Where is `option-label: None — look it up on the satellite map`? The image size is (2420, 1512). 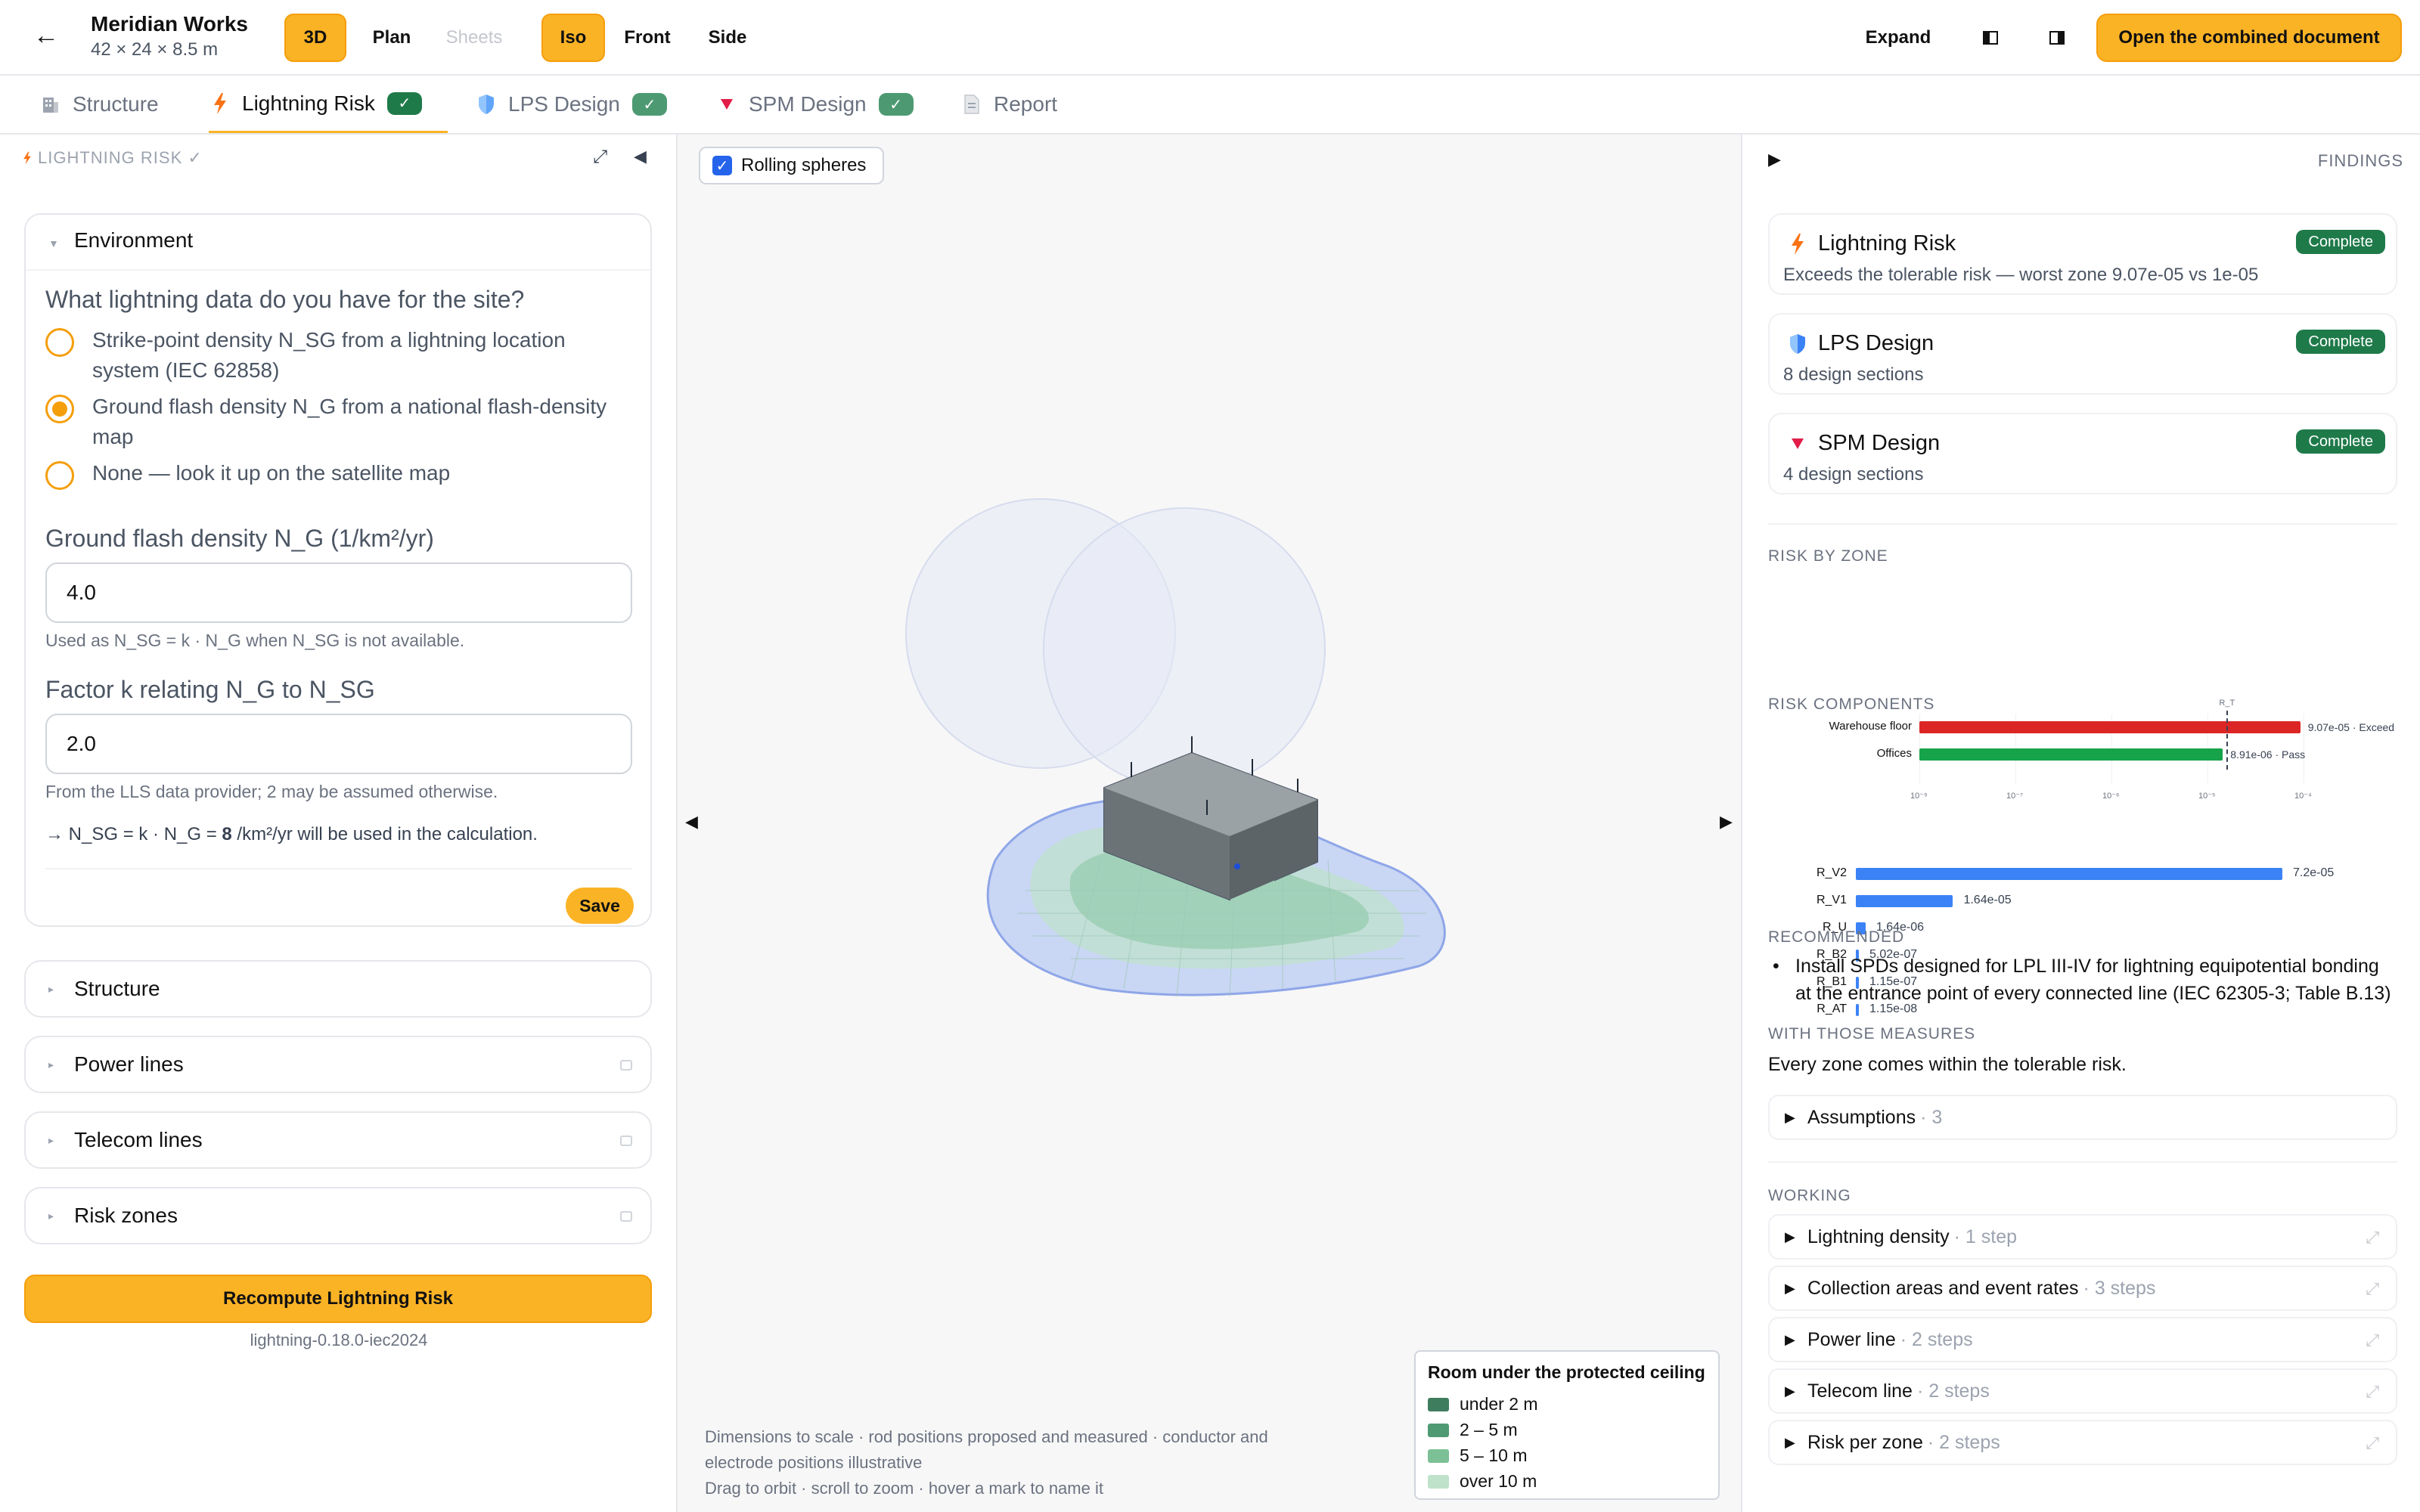
option-label: None — look it up on the satellite map is located at coordinates (357, 473).